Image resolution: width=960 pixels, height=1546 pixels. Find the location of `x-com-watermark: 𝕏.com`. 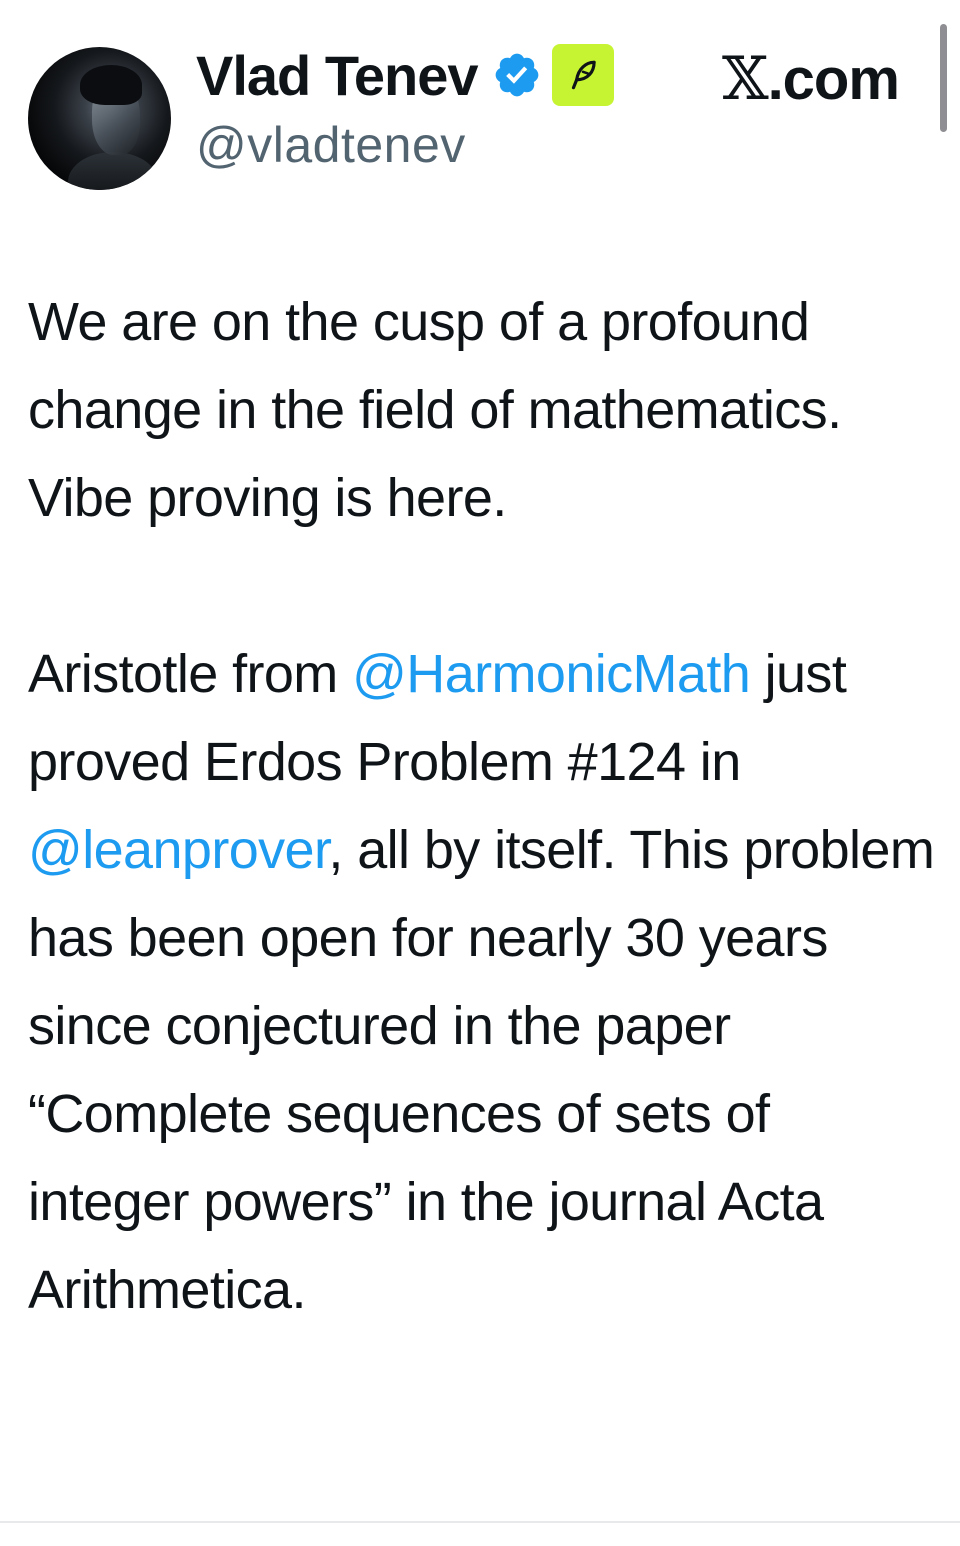

x-com-watermark: 𝕏.com is located at coordinates (811, 79).